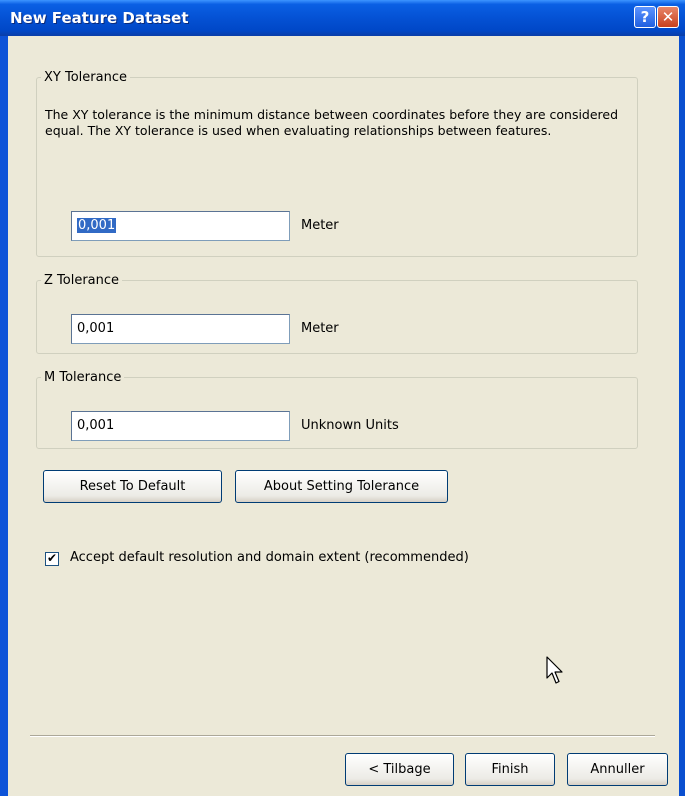  Describe the element at coordinates (682, 416) in the screenshot. I see `window-right-border` at that location.